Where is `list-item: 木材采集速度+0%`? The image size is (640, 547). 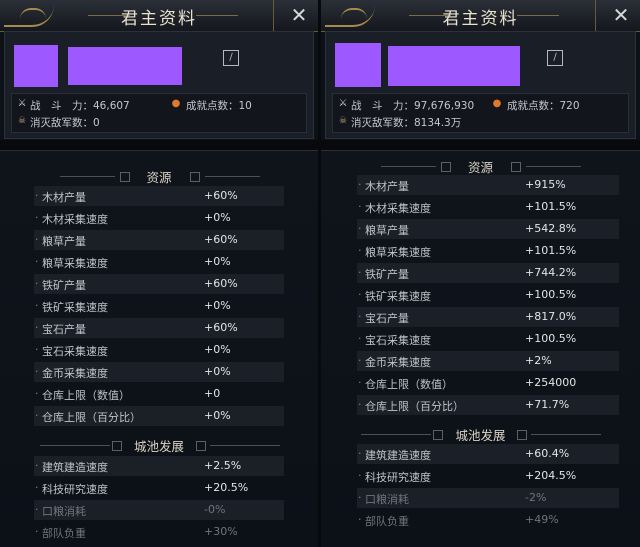
list-item: 木材采集速度+0% is located at coordinates (159, 218).